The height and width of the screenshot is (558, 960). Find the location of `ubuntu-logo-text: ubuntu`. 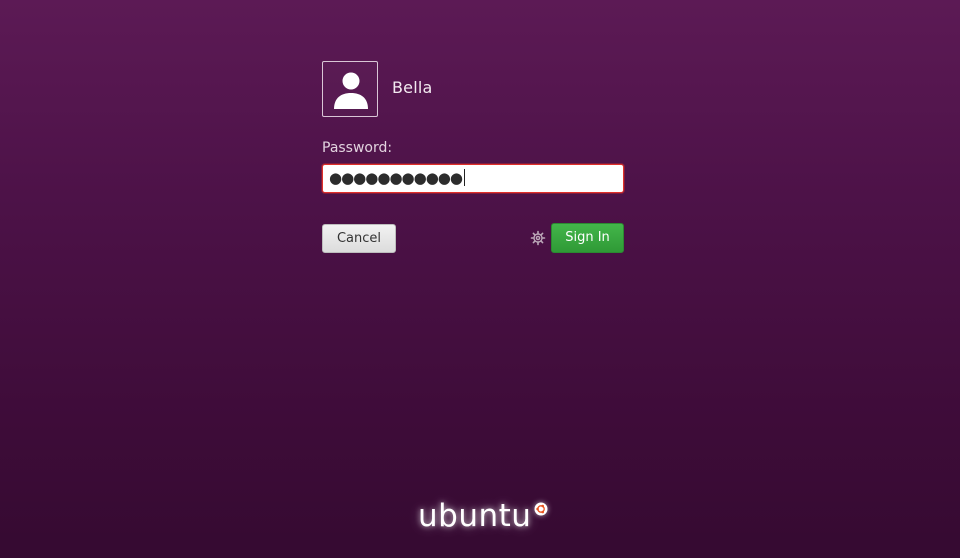

ubuntu-logo-text: ubuntu is located at coordinates (475, 516).